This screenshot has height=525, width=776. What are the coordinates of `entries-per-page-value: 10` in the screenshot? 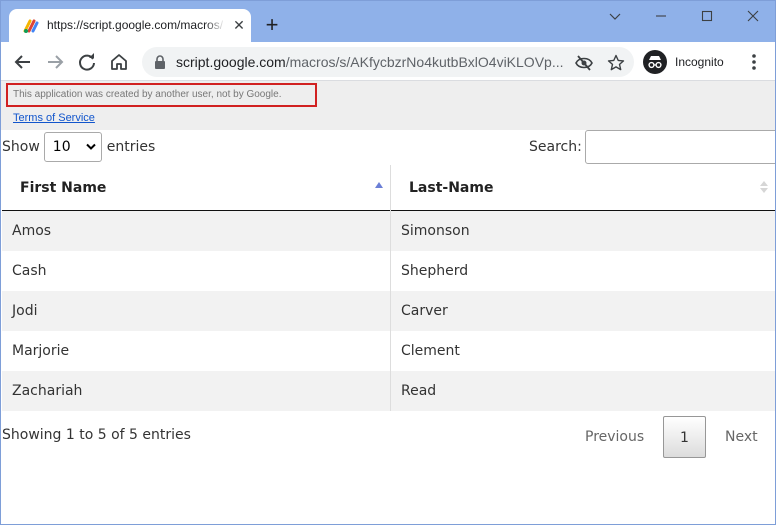 It's located at (61, 147).